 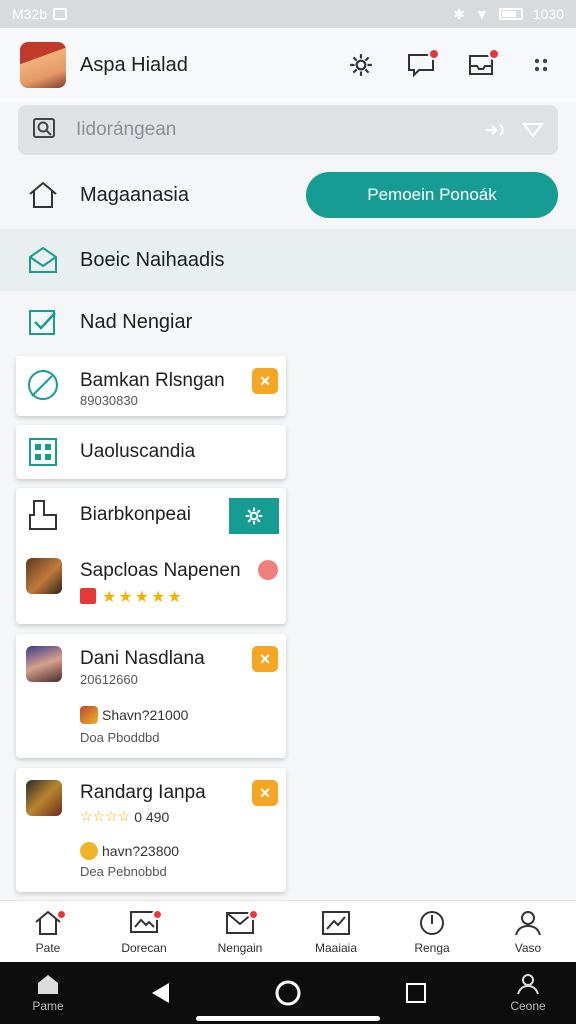 What do you see at coordinates (142, 658) in the screenshot?
I see `card-title: Dani Nasdlana` at bounding box center [142, 658].